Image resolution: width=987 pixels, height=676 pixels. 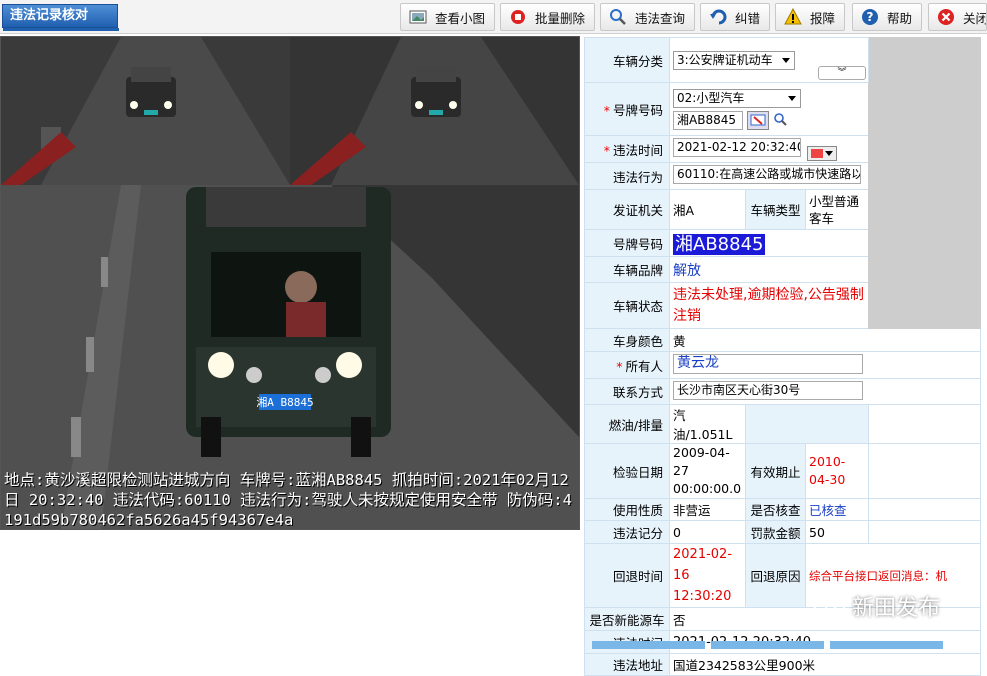 I want to click on plate-type-select: 02:小型汽车, so click(x=737, y=98).